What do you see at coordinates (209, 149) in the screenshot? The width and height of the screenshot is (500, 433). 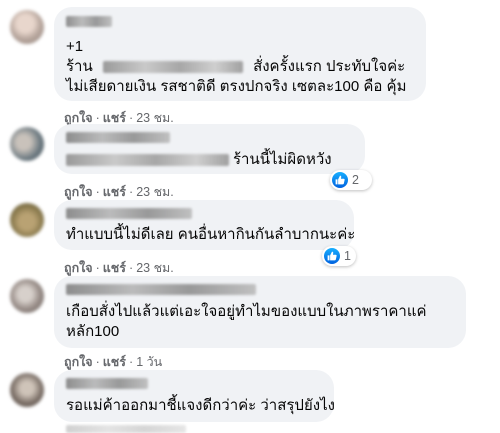 I see `comment-bubble: ร้านนี้ไม่ผิดหวัง` at bounding box center [209, 149].